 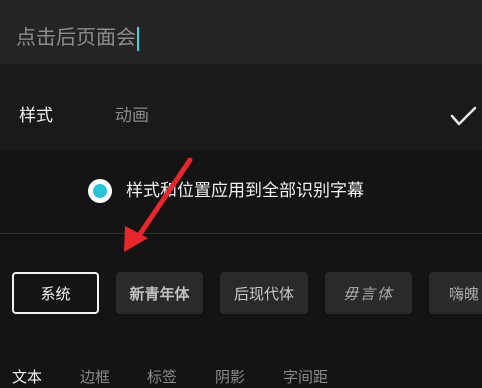 What do you see at coordinates (77, 37) in the screenshot?
I see `subtitle-text-value: 点击后页面会` at bounding box center [77, 37].